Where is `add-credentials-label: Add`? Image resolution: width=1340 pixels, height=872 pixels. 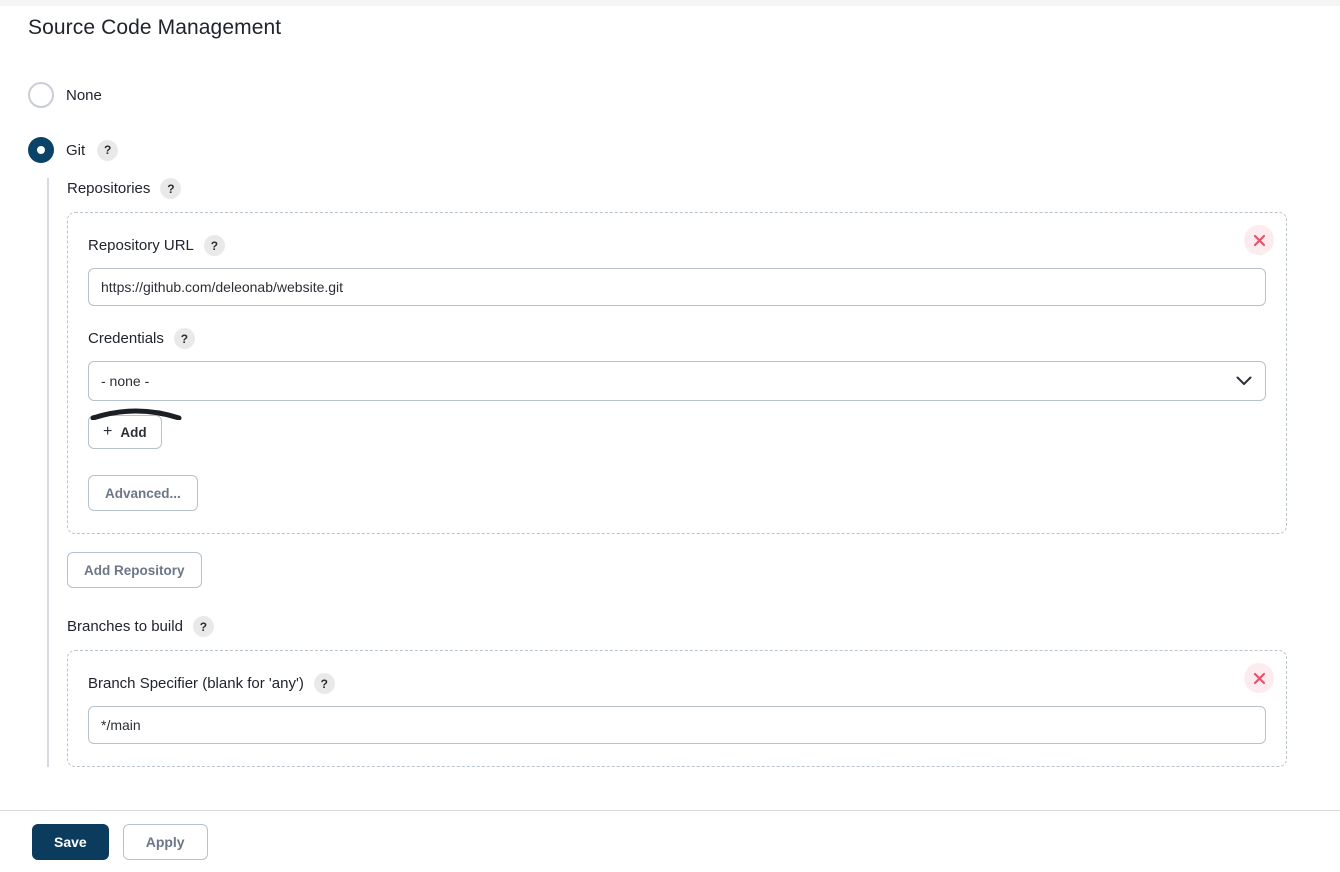
add-credentials-label: Add is located at coordinates (133, 432).